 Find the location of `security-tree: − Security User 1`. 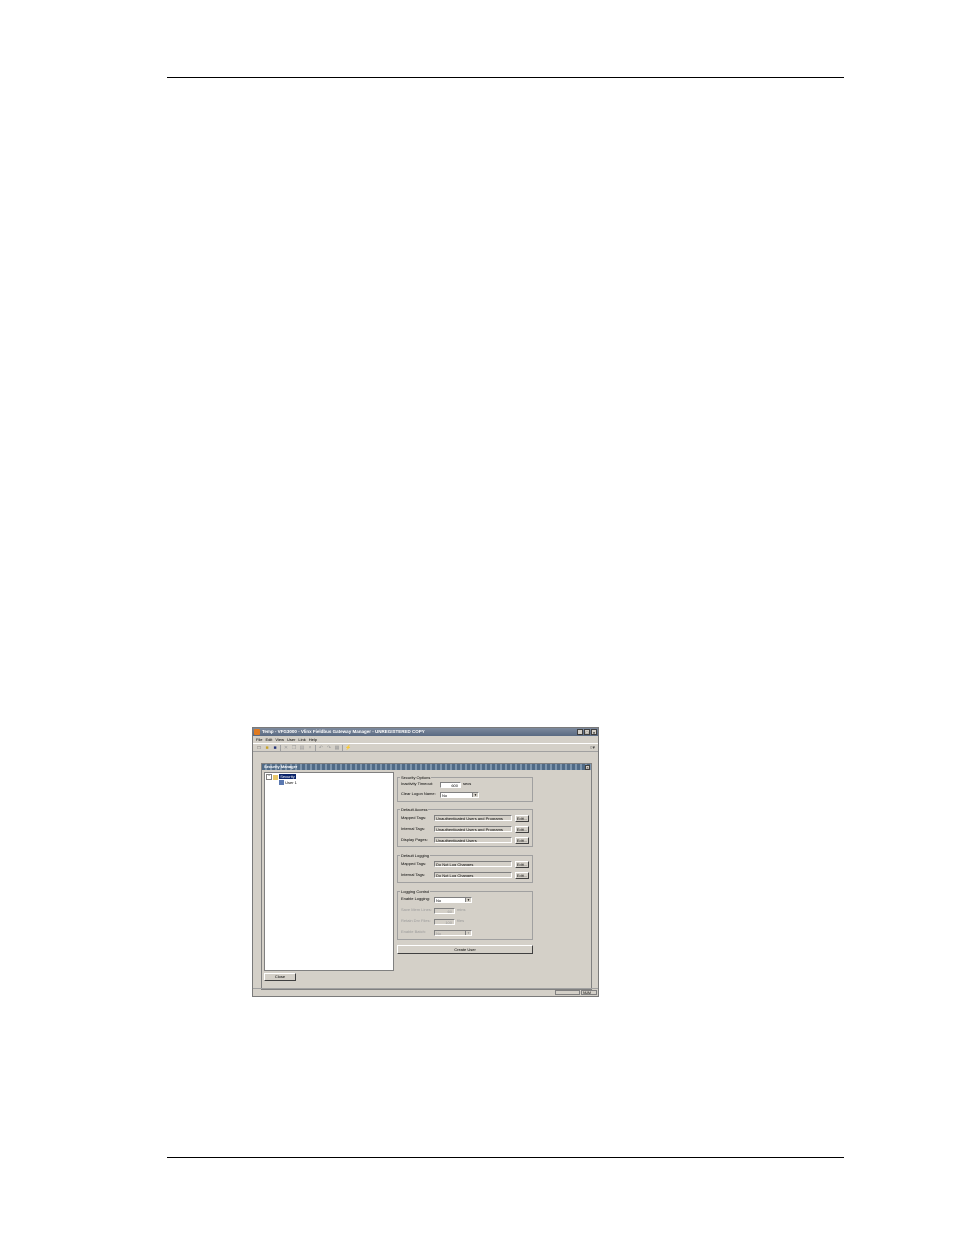

security-tree: − Security User 1 is located at coordinates (329, 871).